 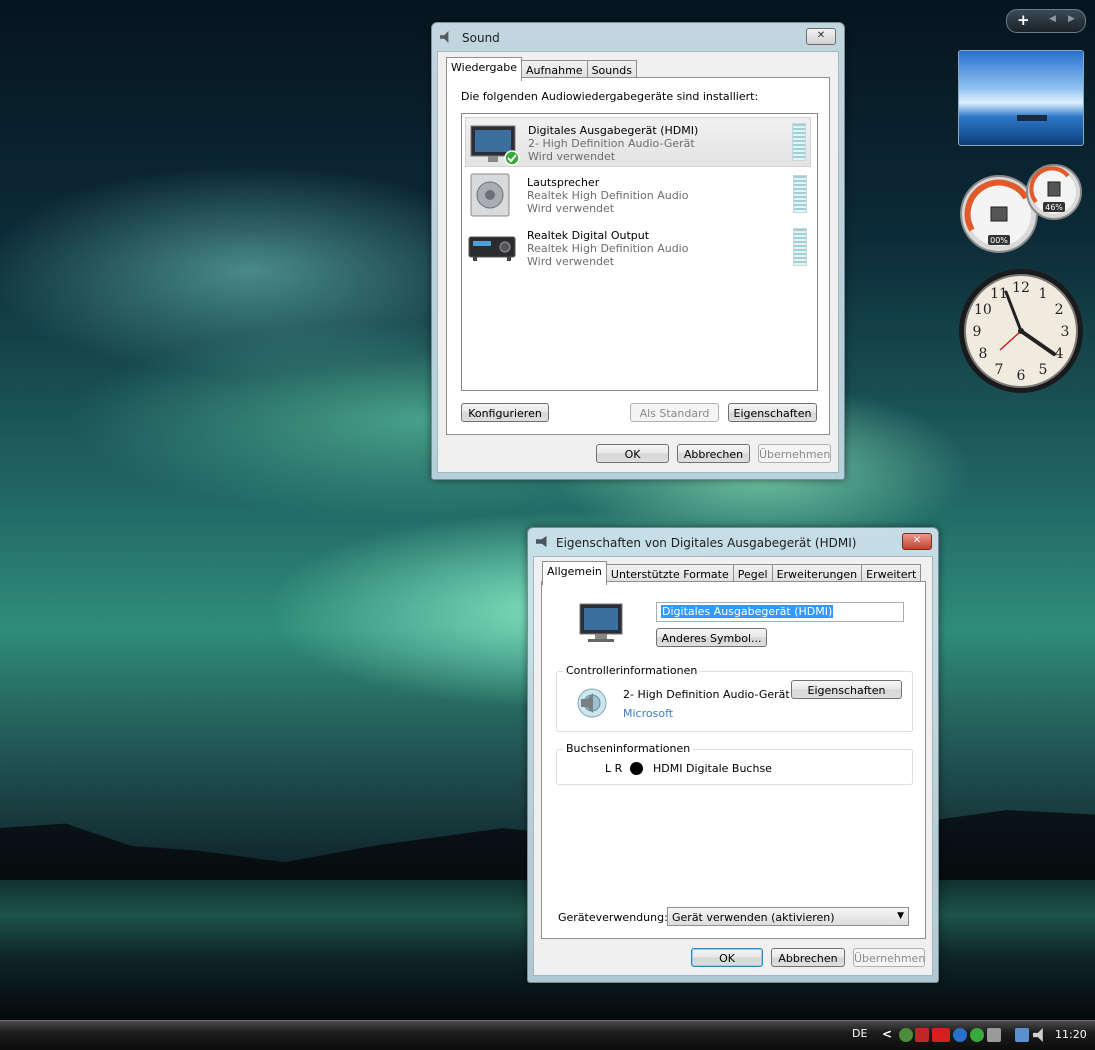 I want to click on sound-window-title: Sound, so click(x=481, y=38).